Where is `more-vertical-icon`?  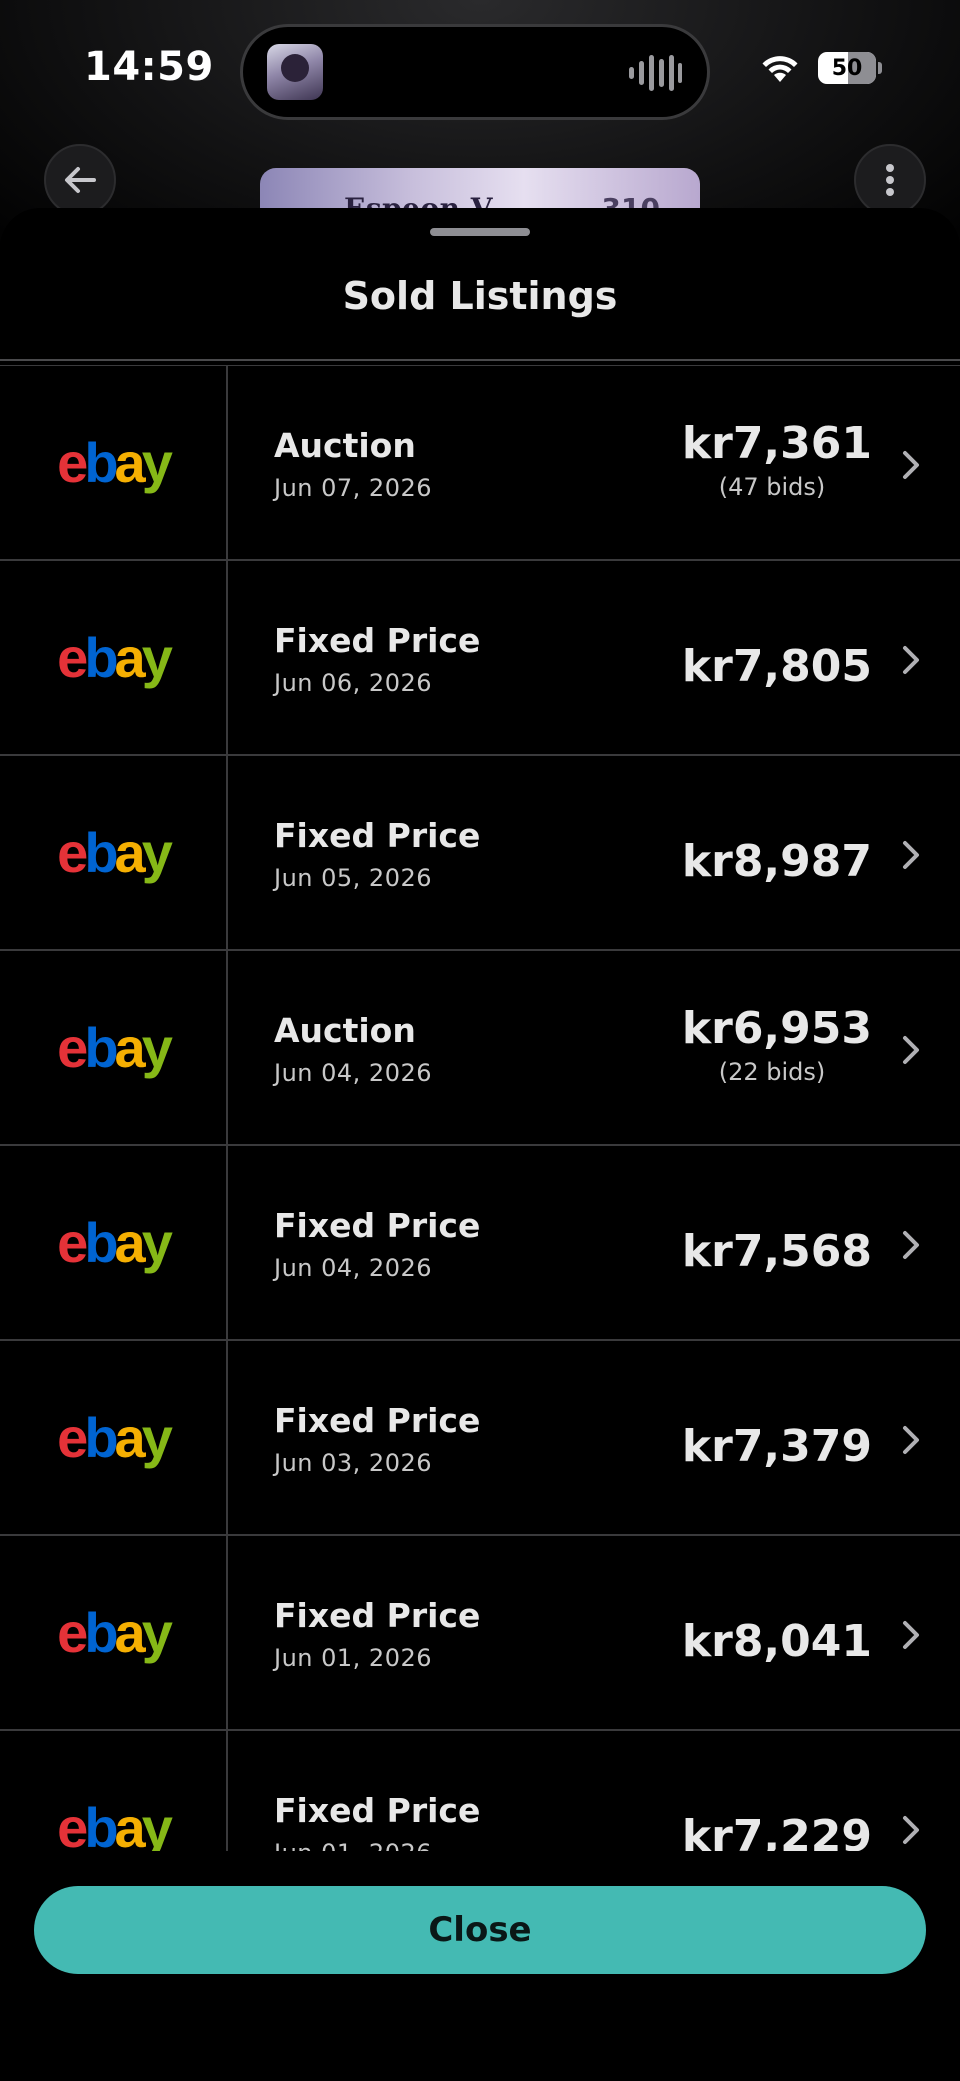 more-vertical-icon is located at coordinates (890, 180).